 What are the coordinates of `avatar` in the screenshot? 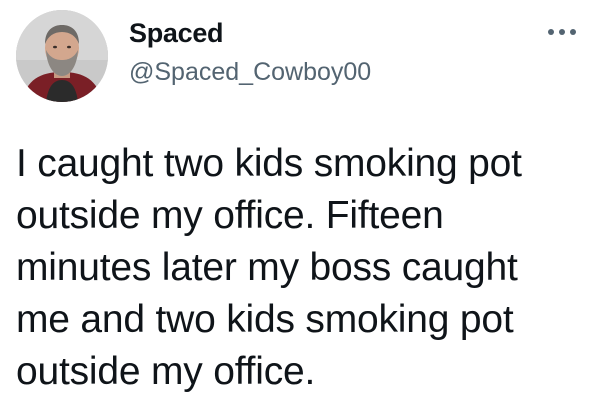 It's located at (62, 56).